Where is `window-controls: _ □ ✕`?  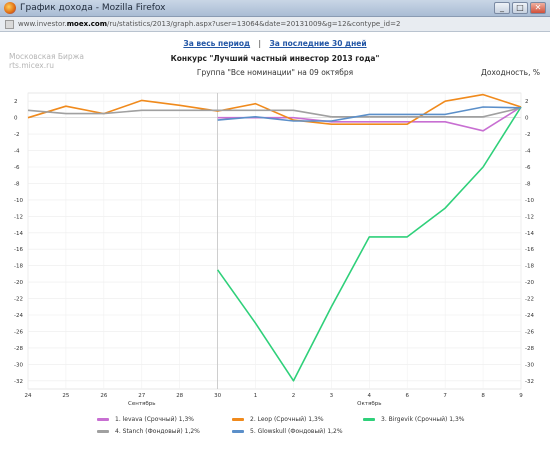
window-controls: _ □ ✕ is located at coordinates (520, 8).